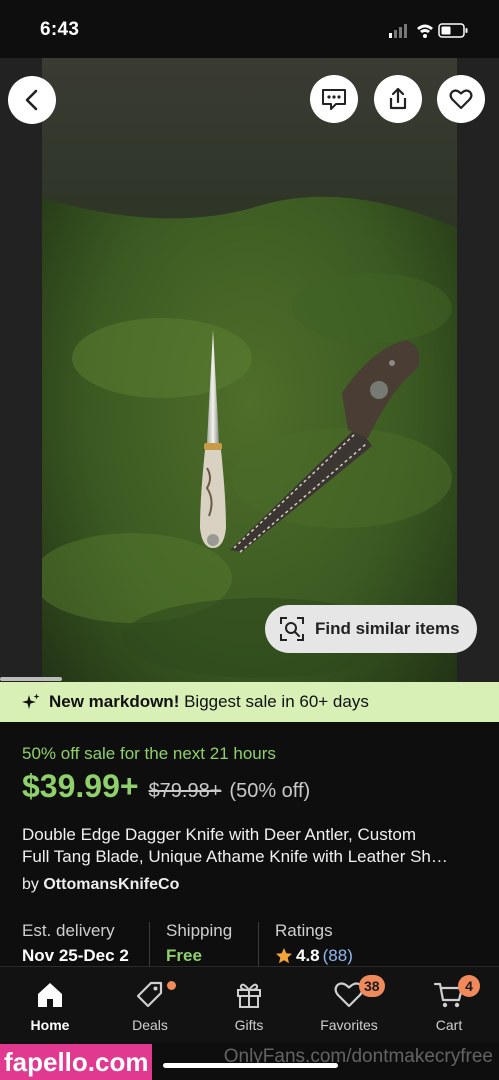  I want to click on banner-strong-text: New markdown!, so click(114, 701).